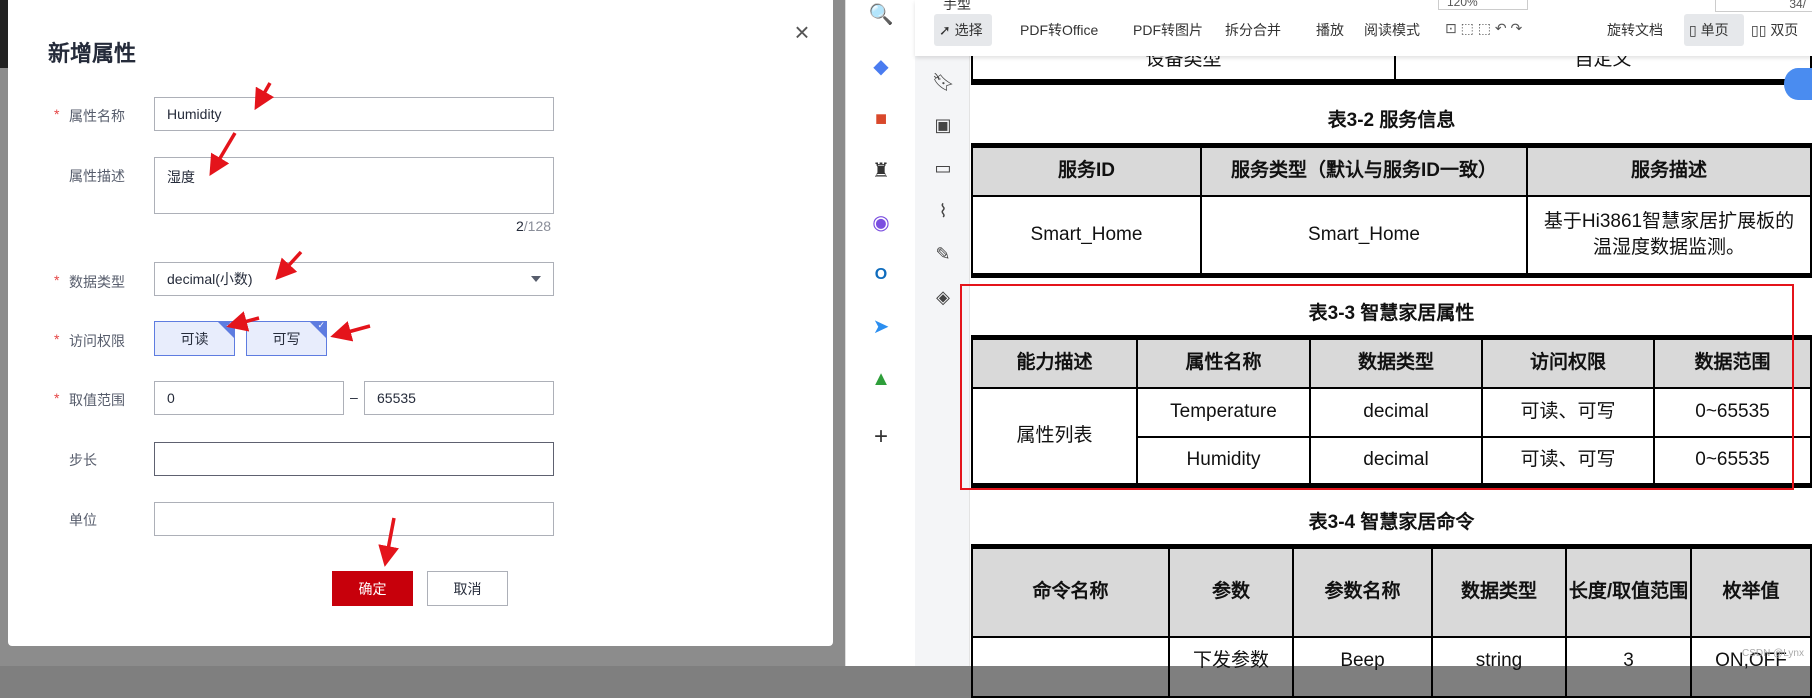  What do you see at coordinates (943, 254) in the screenshot?
I see `sign-icon: ✎` at bounding box center [943, 254].